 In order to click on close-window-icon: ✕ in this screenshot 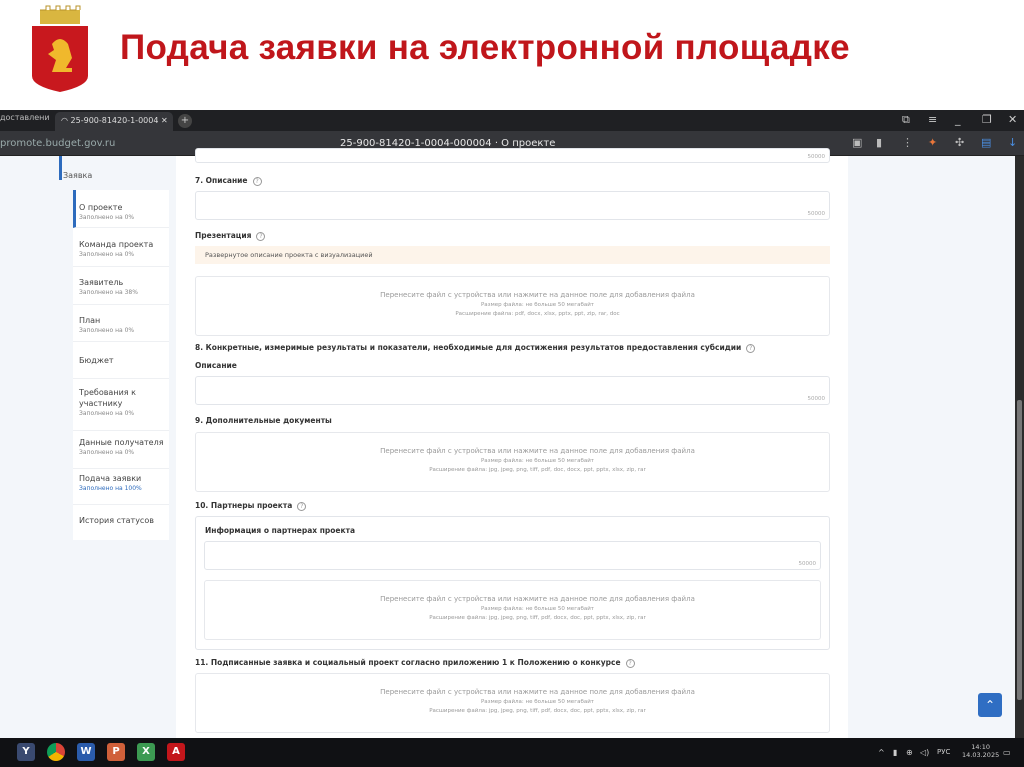, I will do `click(1012, 119)`.